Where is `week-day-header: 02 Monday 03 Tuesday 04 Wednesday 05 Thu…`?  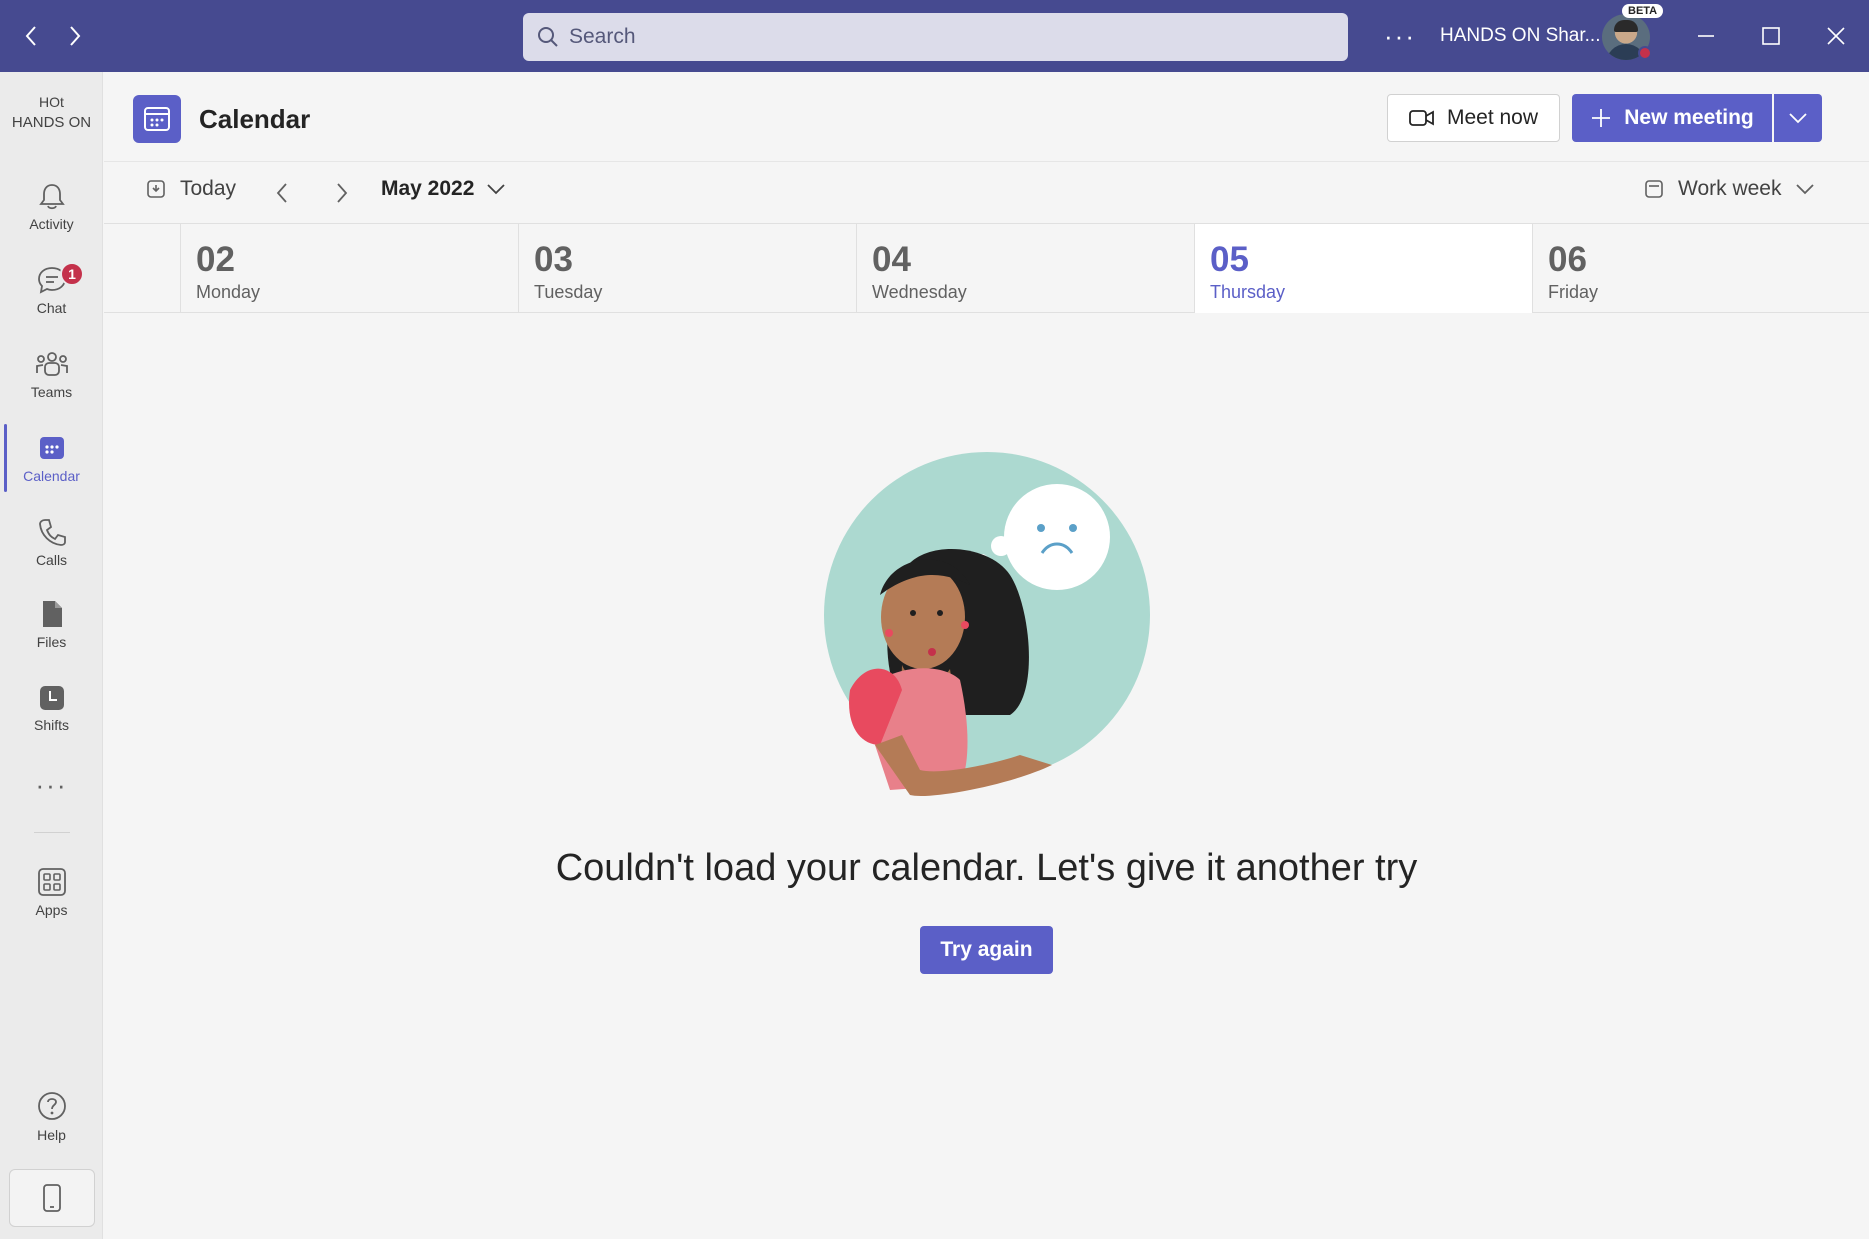 week-day-header: 02 Monday 03 Tuesday 04 Wednesday 05 Thu… is located at coordinates (986, 268).